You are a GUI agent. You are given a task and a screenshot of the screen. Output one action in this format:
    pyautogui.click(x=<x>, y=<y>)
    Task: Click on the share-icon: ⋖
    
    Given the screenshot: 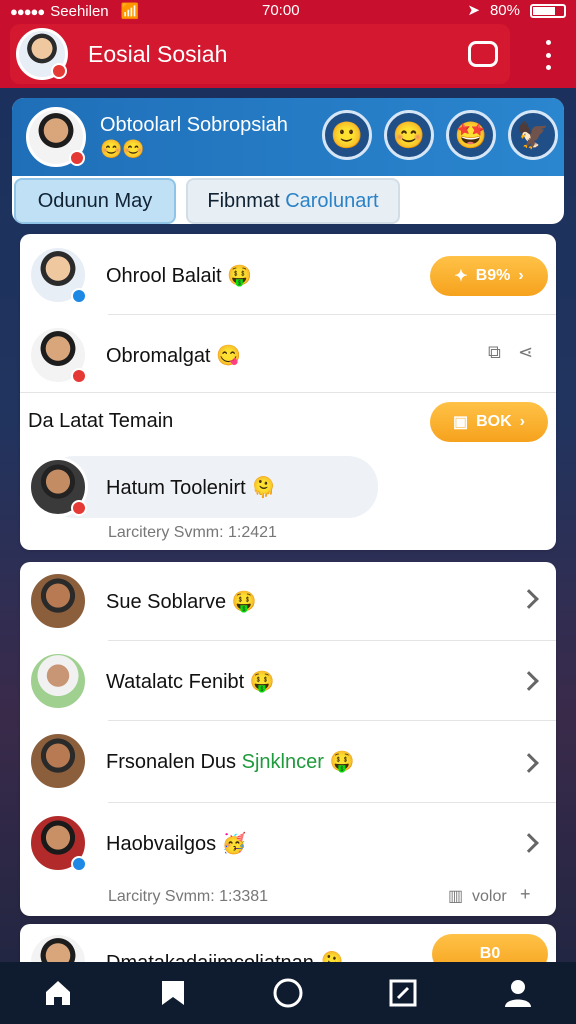 What is the action you would take?
    pyautogui.click(x=525, y=352)
    